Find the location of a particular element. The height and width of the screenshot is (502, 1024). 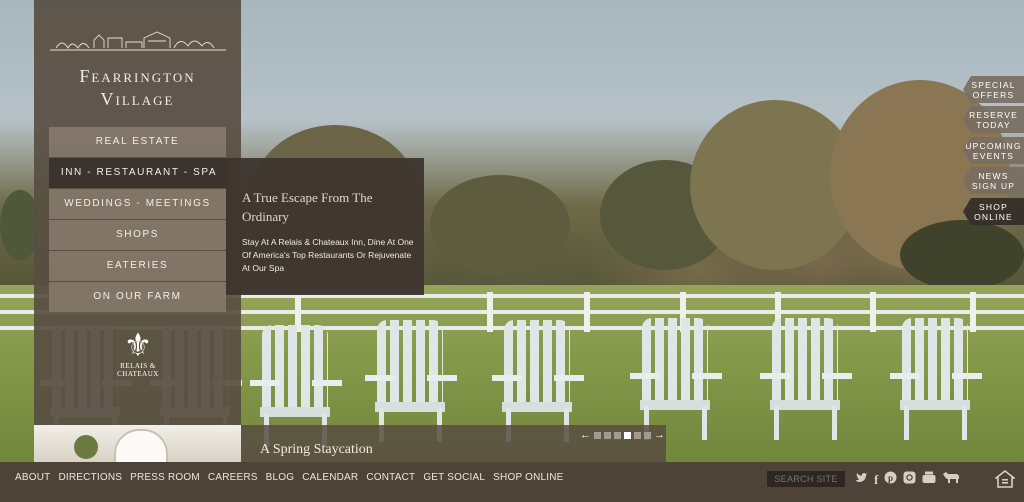

arrow-left-icon: ← is located at coordinates (585, 435).